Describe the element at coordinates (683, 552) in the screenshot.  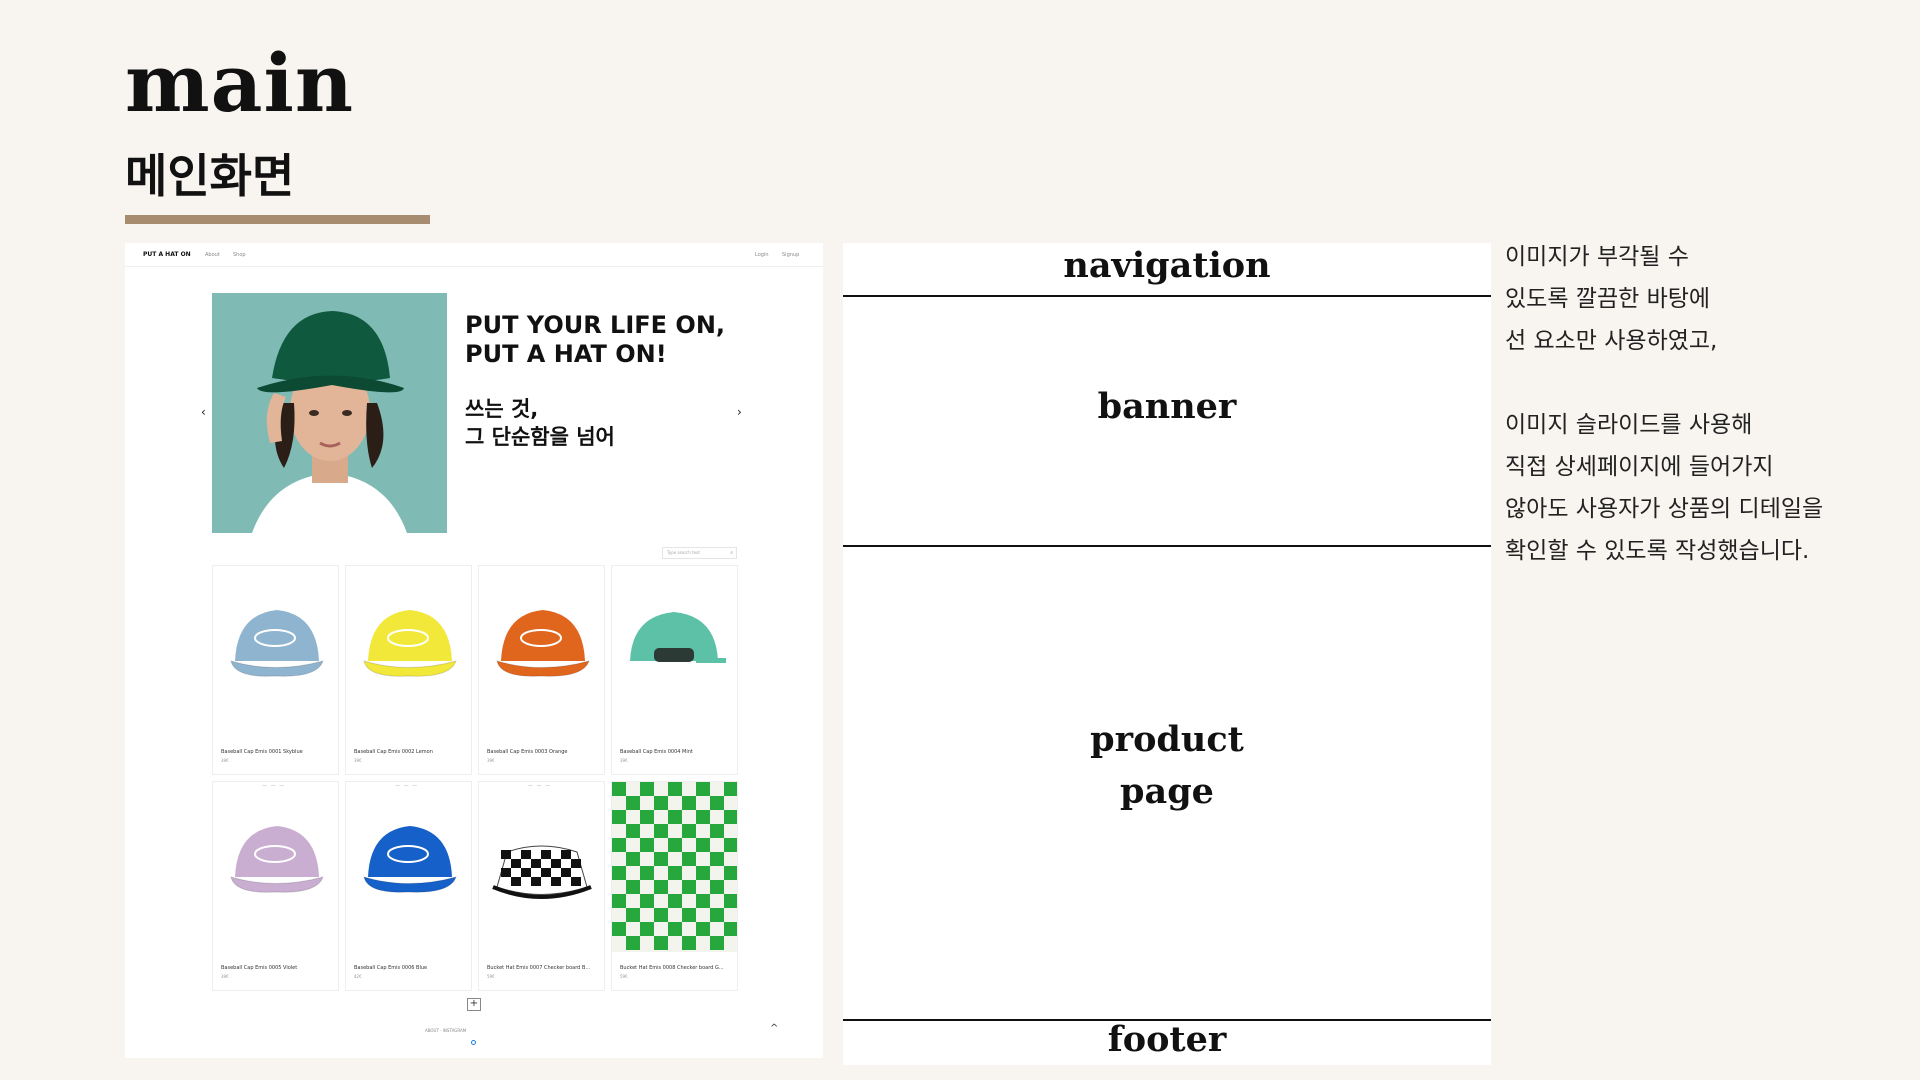
I see `search-placeholder: Type search text` at that location.